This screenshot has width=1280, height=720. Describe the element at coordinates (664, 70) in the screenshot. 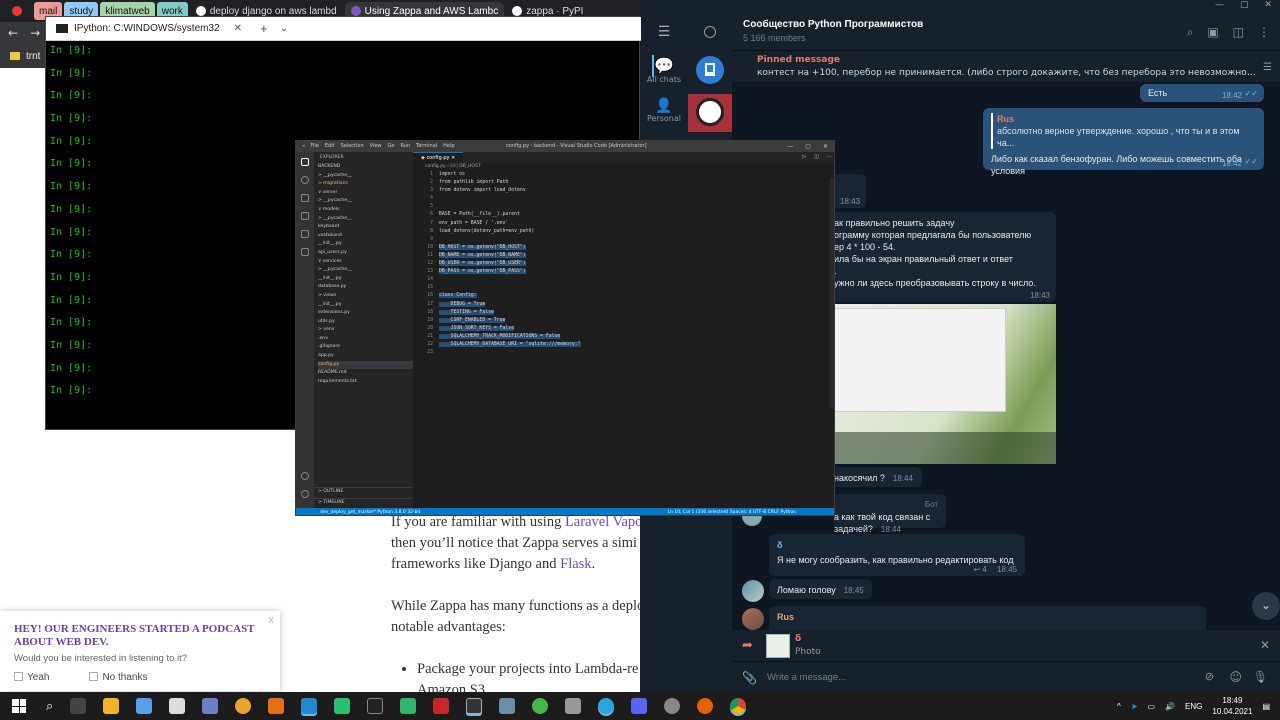

I see `folder-all-chats: 💬 All chats` at that location.